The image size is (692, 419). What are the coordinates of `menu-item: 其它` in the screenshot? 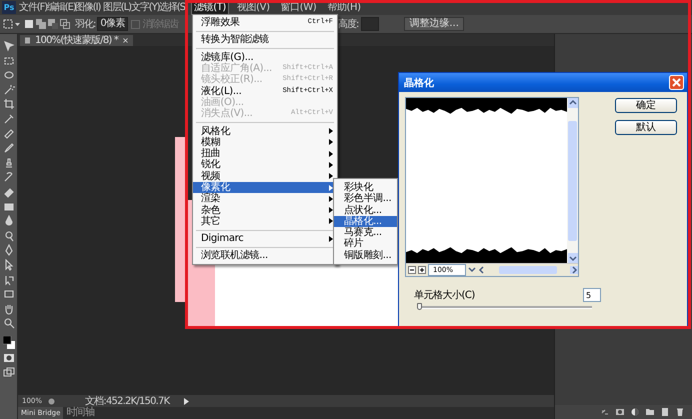 It's located at (265, 222).